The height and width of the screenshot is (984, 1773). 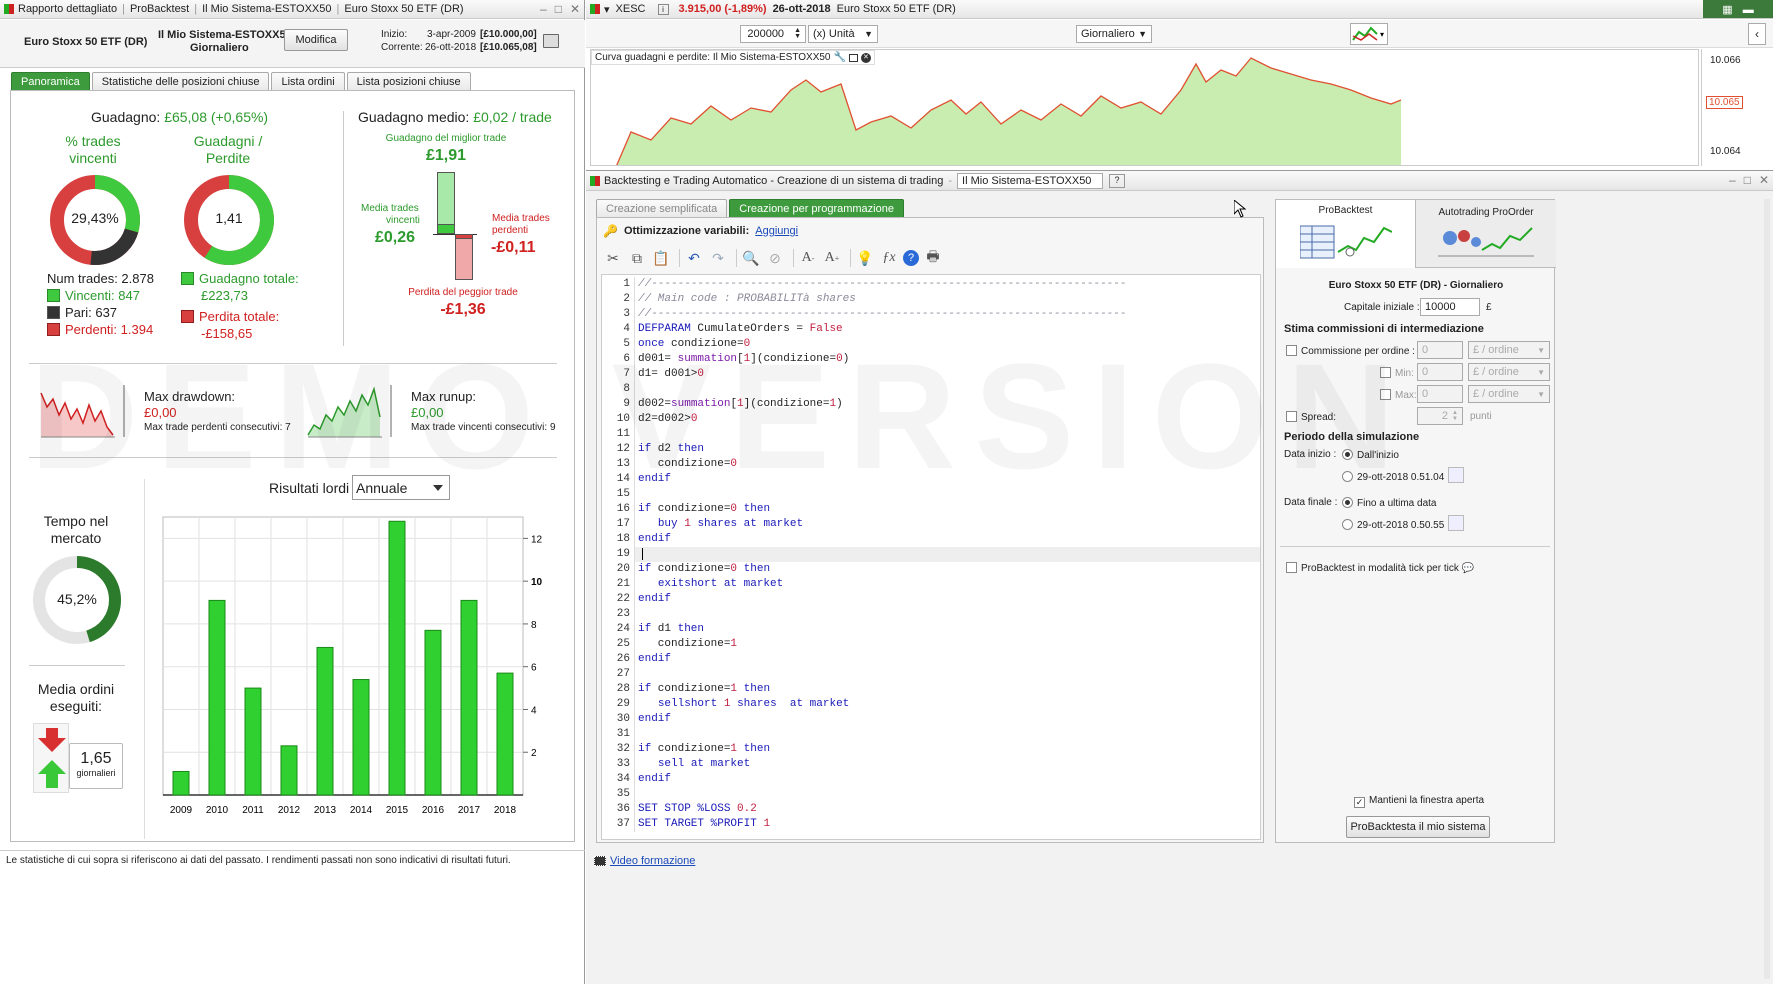 I want to click on help-icon: ?, so click(x=1117, y=180).